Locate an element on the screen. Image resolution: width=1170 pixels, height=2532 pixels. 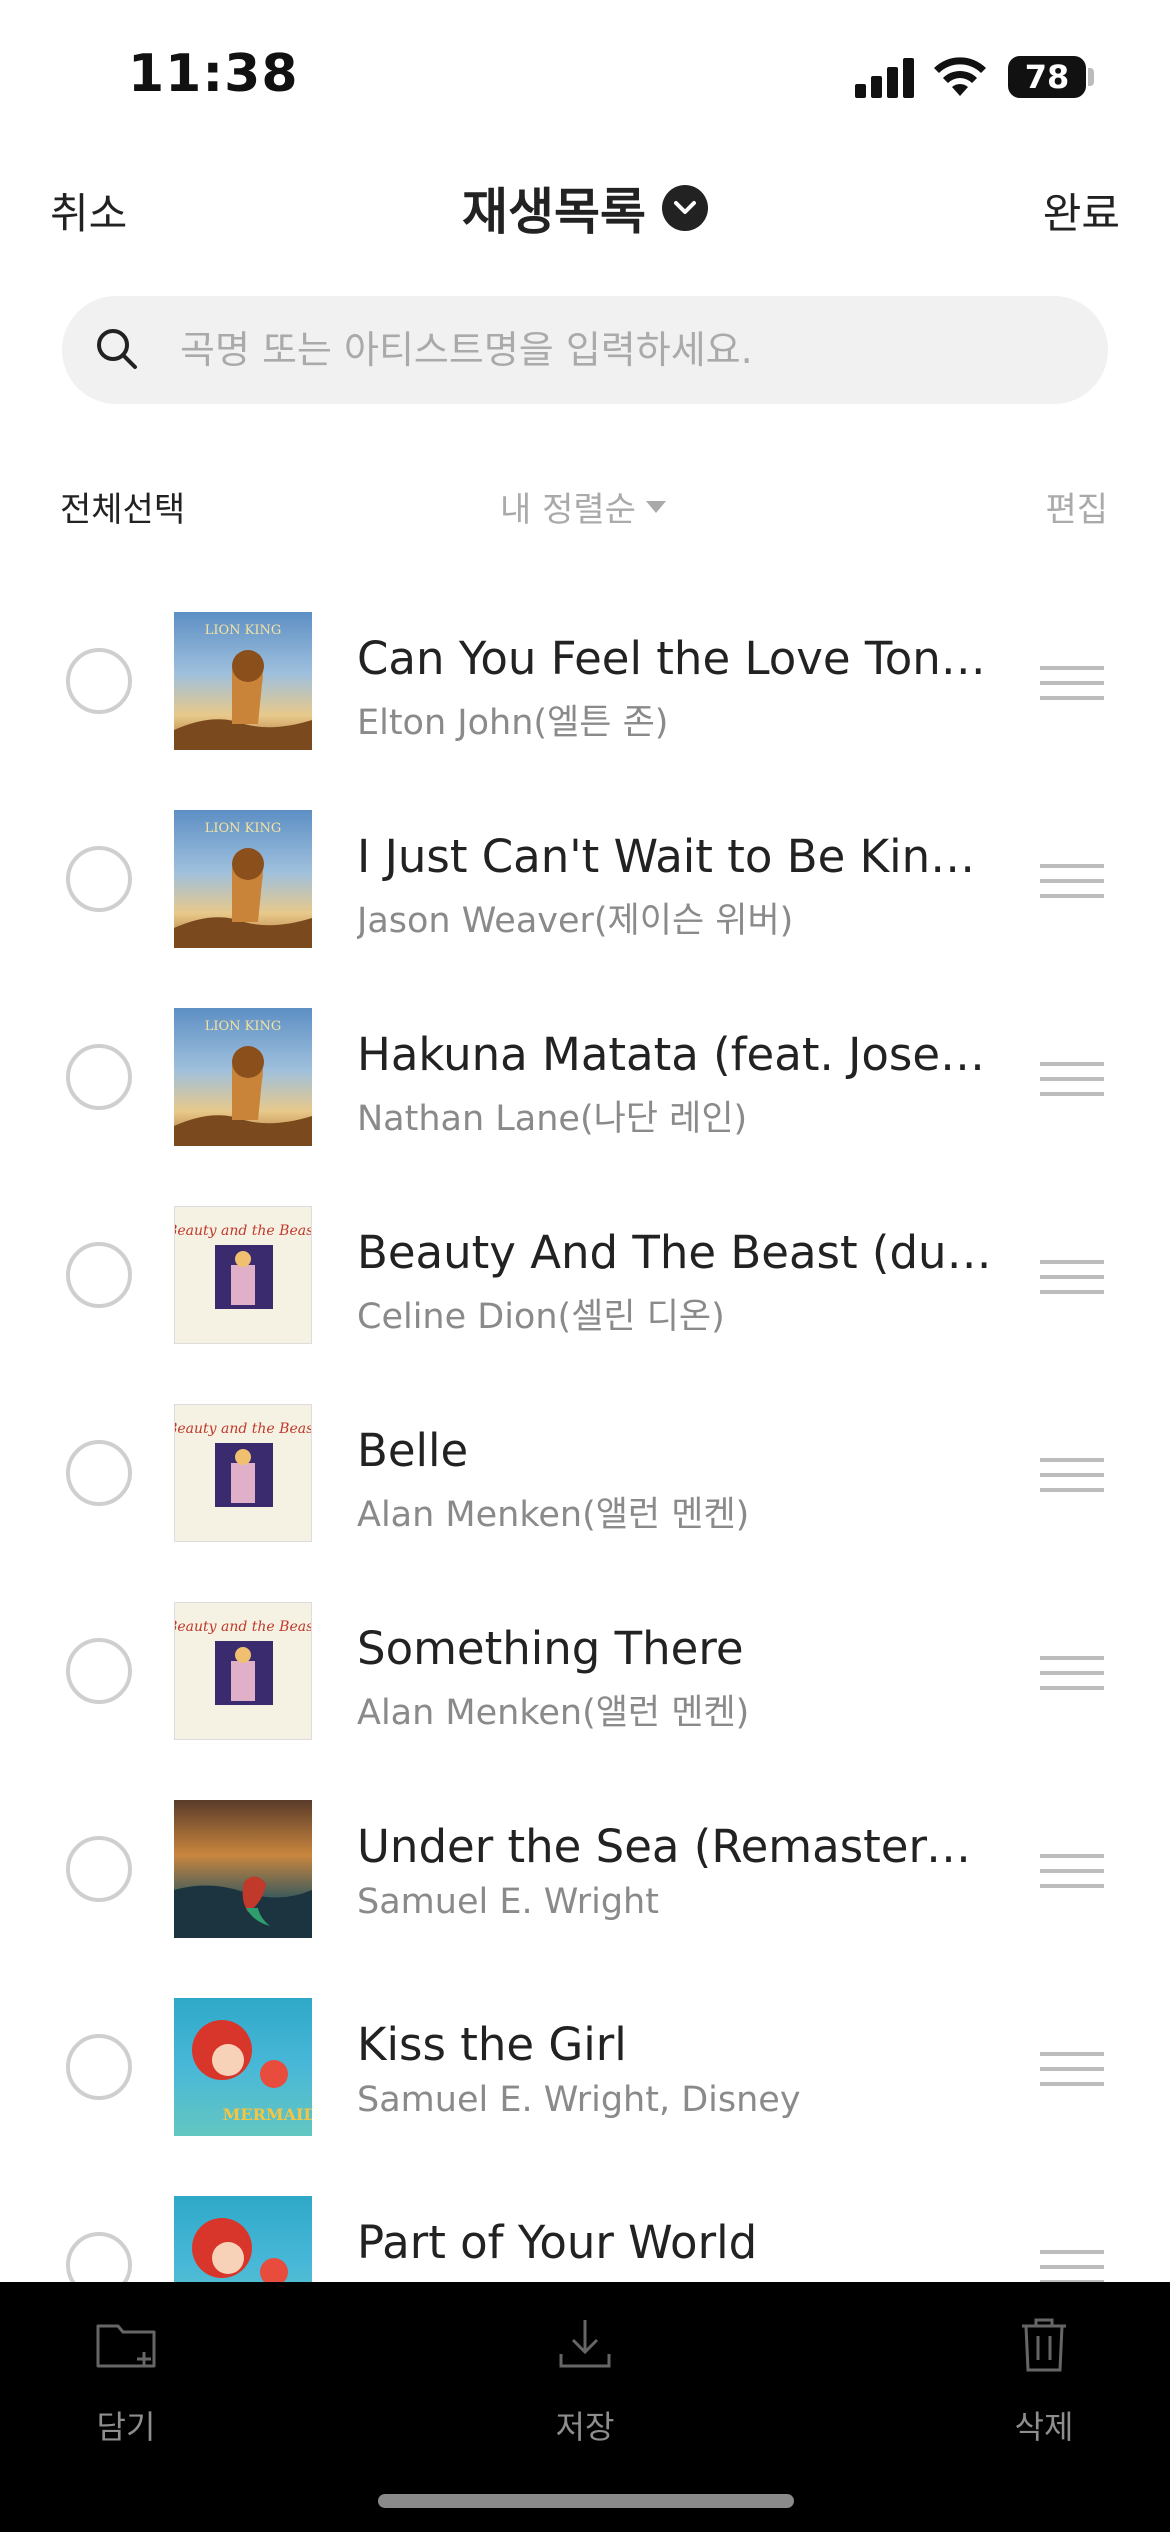
delete-button: 삭제 is located at coordinates (1044, 2380).